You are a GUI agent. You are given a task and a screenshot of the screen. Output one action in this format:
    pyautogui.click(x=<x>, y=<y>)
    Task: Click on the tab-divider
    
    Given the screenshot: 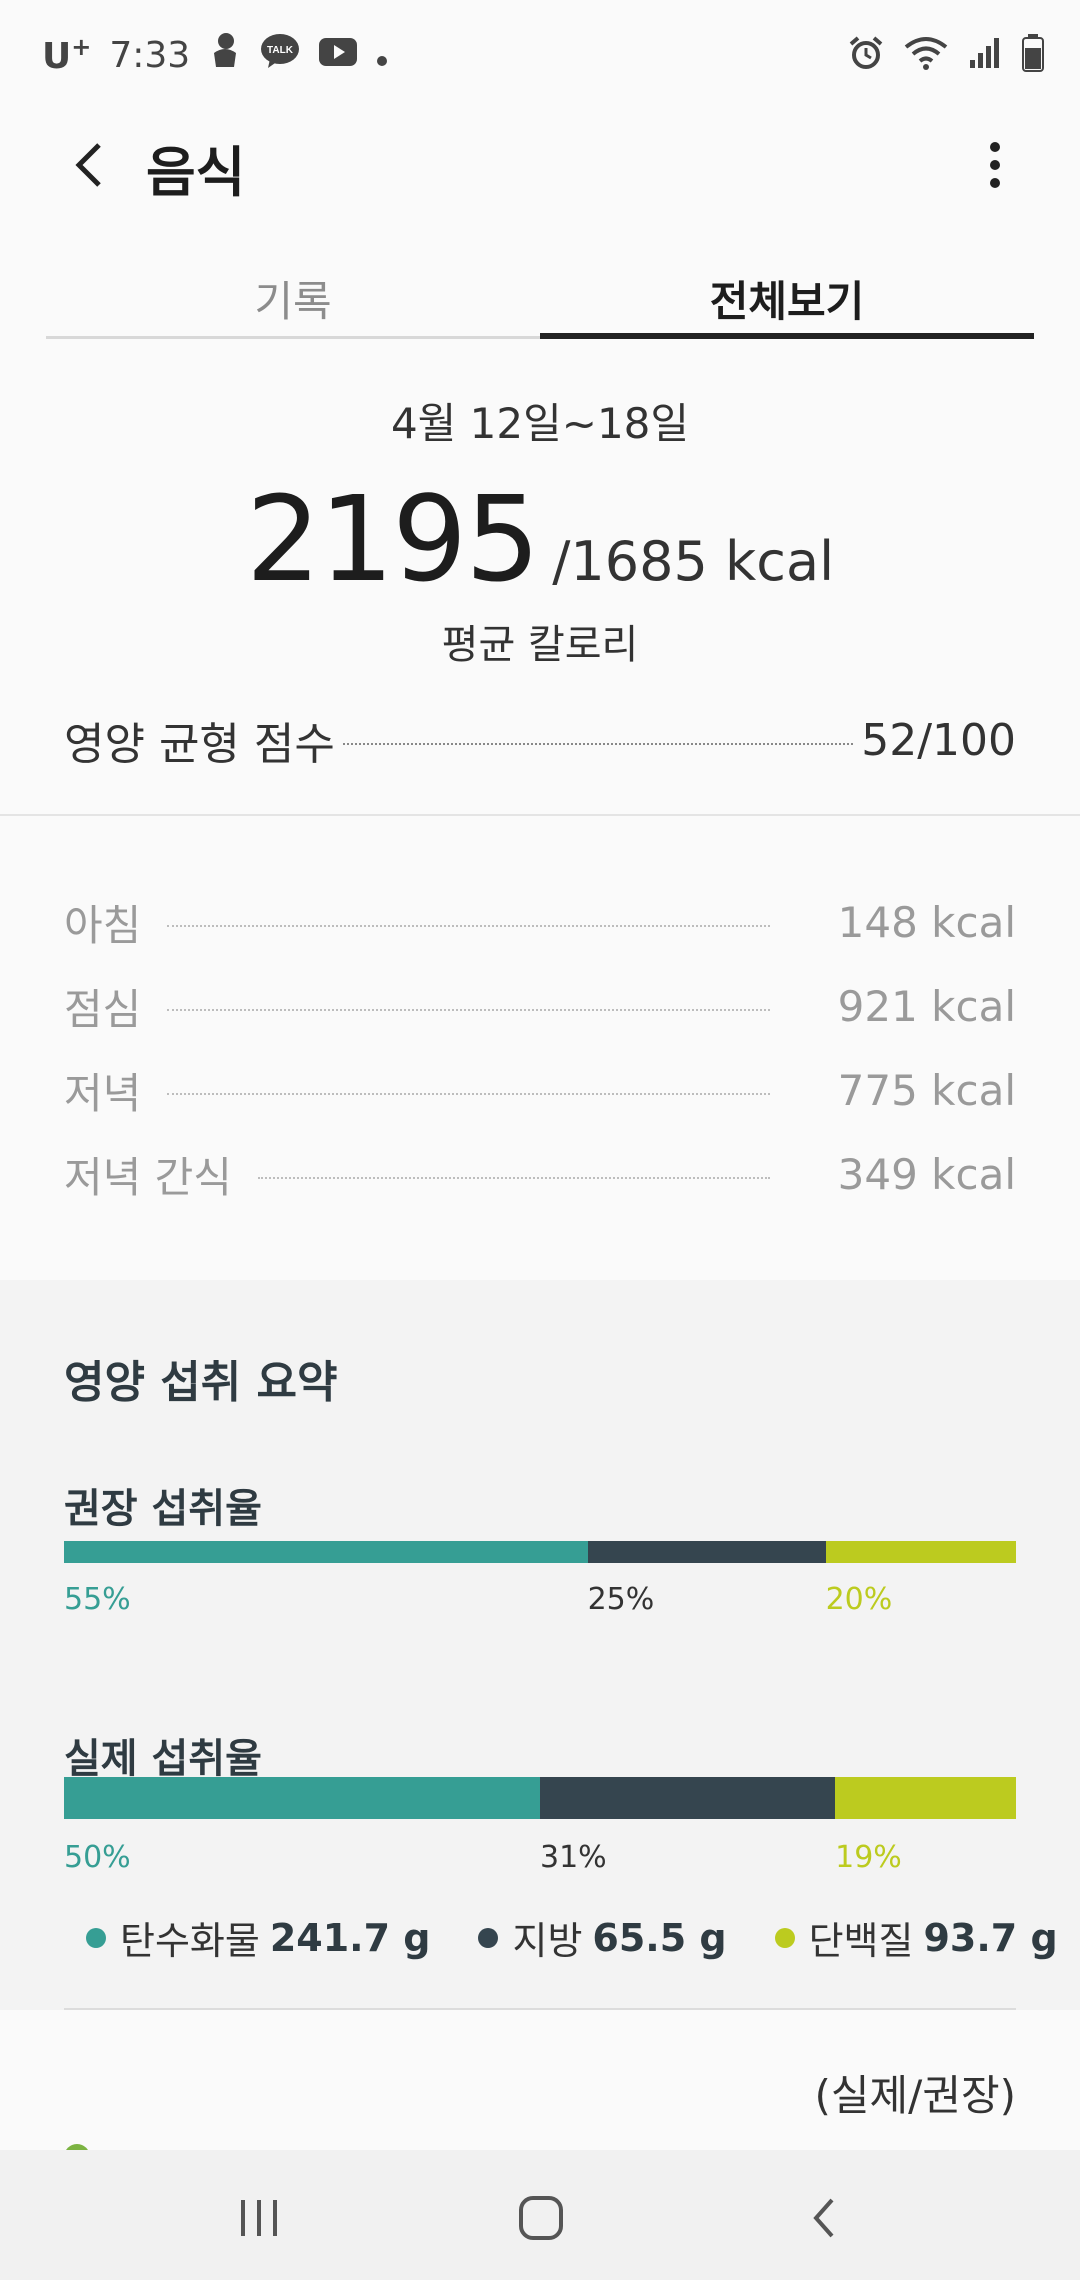 What is the action you would take?
    pyautogui.click(x=293, y=337)
    